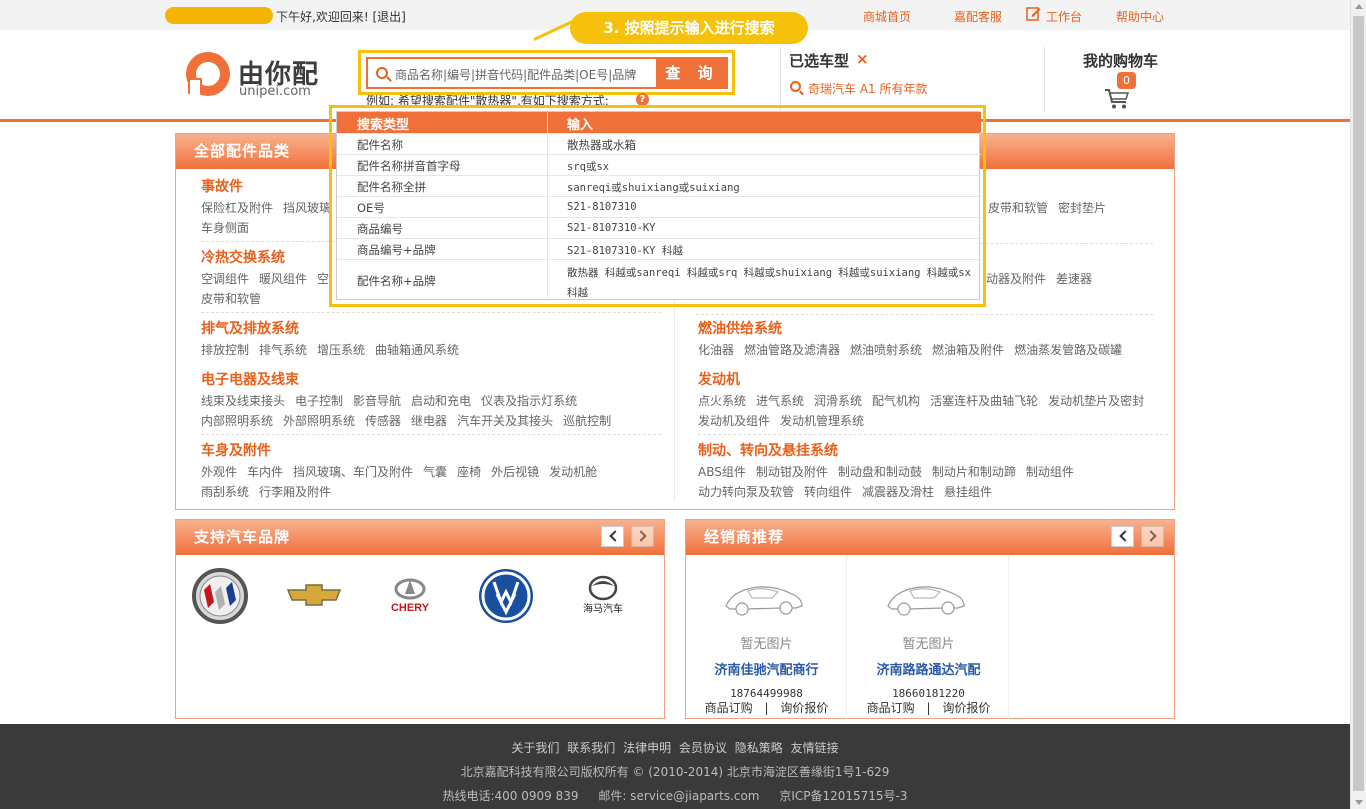 Image resolution: width=1366 pixels, height=809 pixels. What do you see at coordinates (388, 17) in the screenshot?
I see `logout-link: [退出]` at bounding box center [388, 17].